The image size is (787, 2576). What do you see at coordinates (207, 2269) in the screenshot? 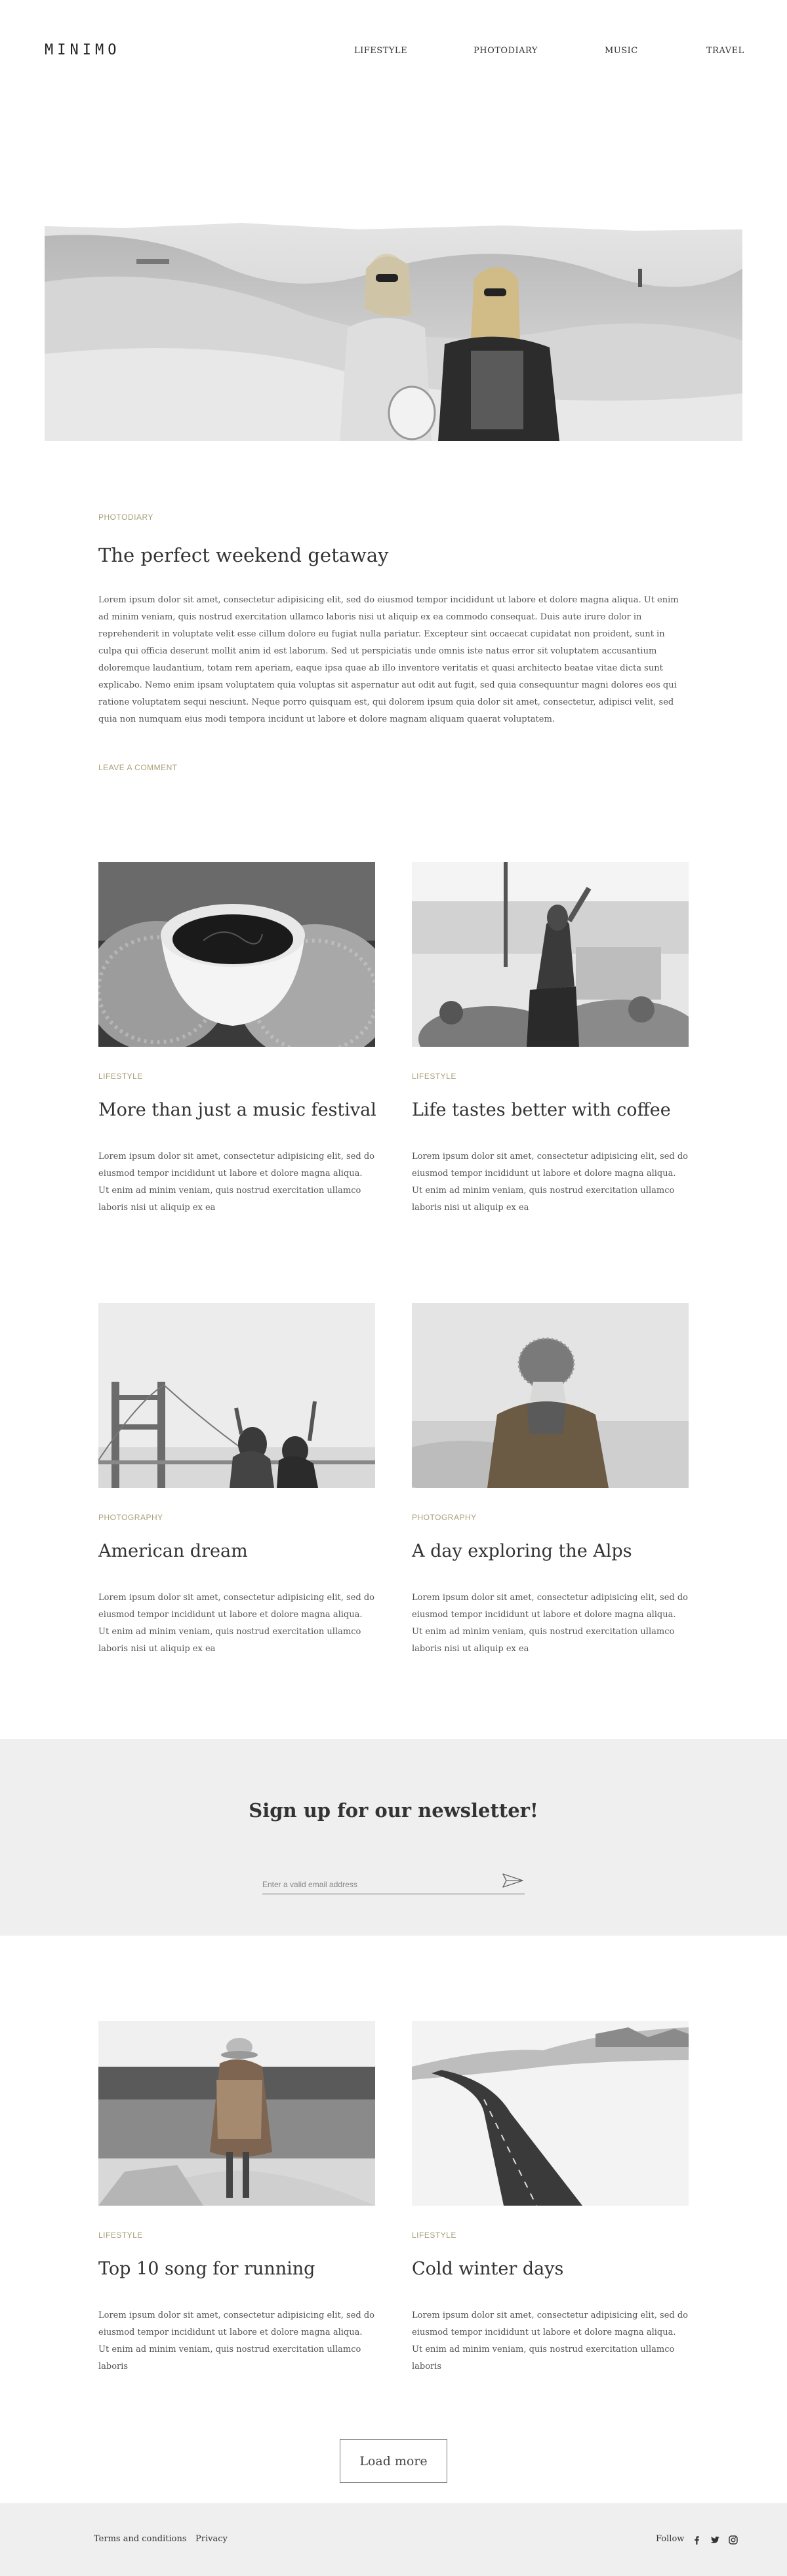
I see `post-title: Top 10 song for running` at bounding box center [207, 2269].